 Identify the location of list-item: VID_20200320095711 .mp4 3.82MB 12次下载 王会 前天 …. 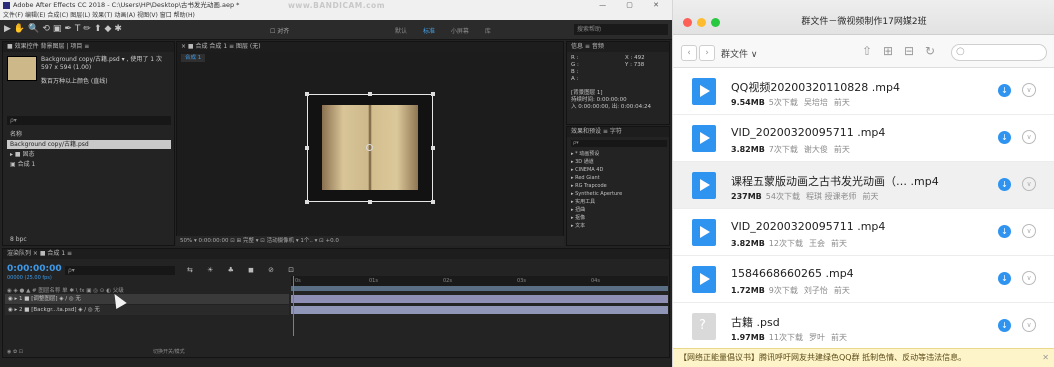
(863, 232).